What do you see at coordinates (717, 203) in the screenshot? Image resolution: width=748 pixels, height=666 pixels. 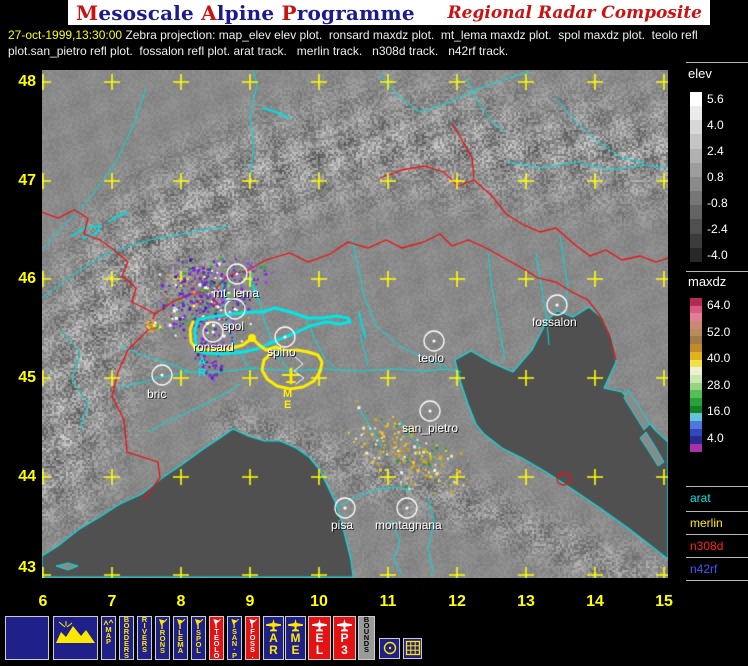 I see `elev-tick-label: -0.8` at bounding box center [717, 203].